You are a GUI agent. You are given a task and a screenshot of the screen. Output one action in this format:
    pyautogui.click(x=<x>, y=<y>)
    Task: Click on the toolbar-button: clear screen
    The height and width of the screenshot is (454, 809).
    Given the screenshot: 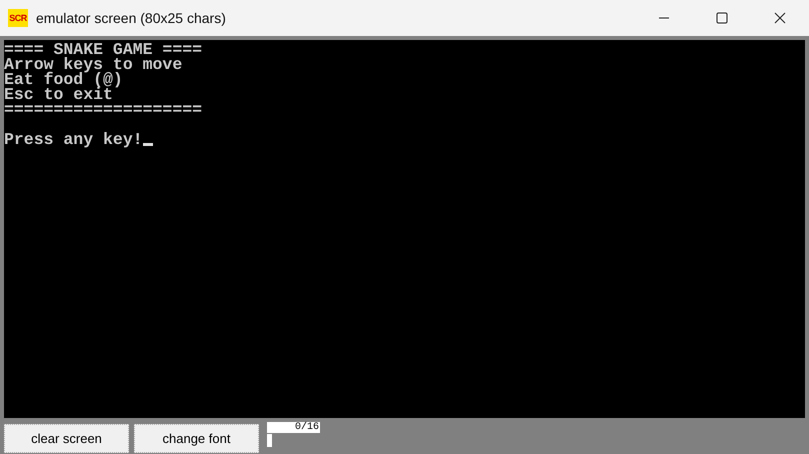 What is the action you would take?
    pyautogui.click(x=66, y=438)
    